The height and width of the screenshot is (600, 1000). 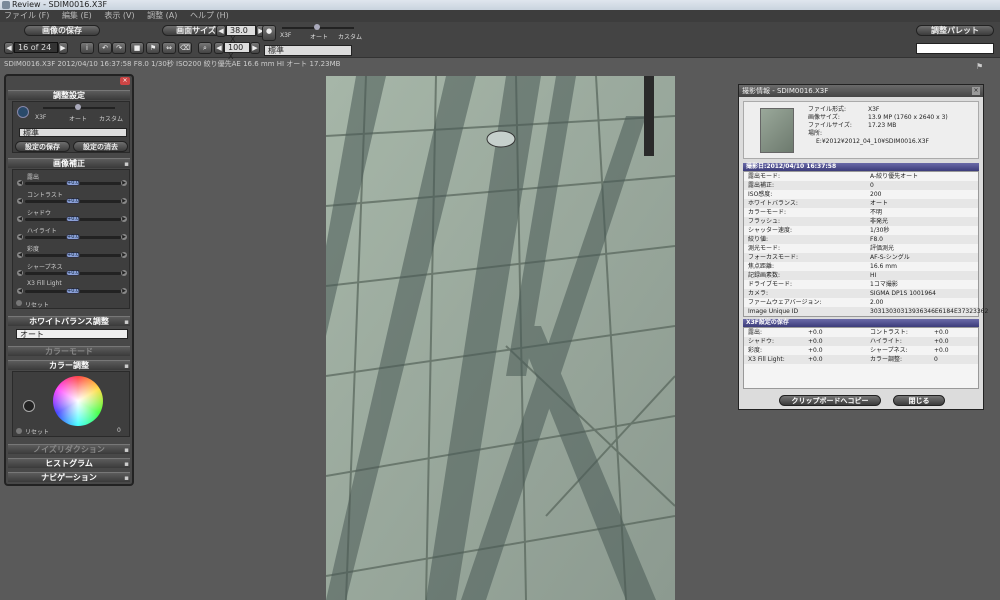 What do you see at coordinates (350, 37) in the screenshot?
I see `mode-custom: カスタム` at bounding box center [350, 37].